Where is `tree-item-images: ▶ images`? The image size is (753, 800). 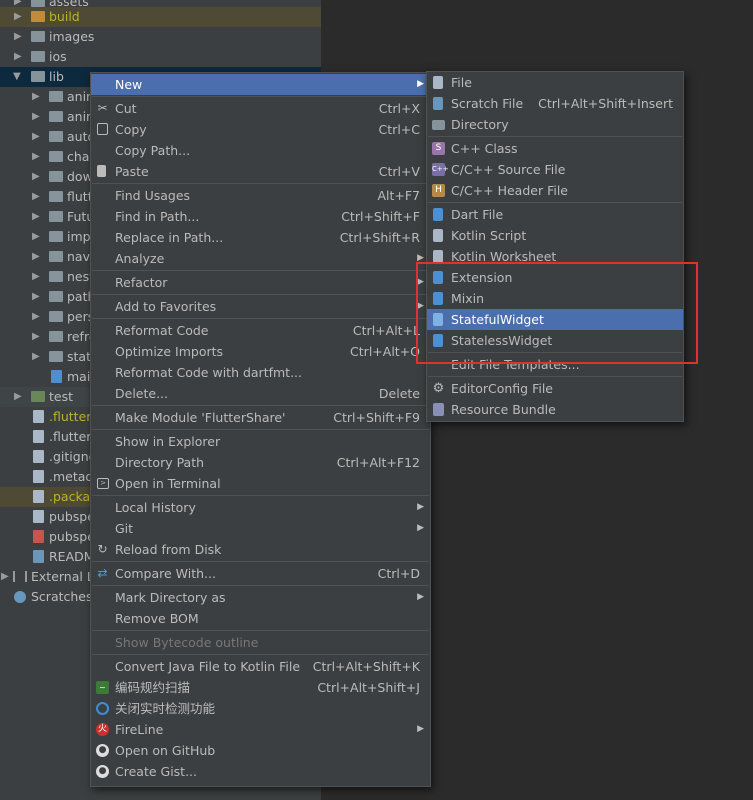 tree-item-images: ▶ images is located at coordinates (160, 37).